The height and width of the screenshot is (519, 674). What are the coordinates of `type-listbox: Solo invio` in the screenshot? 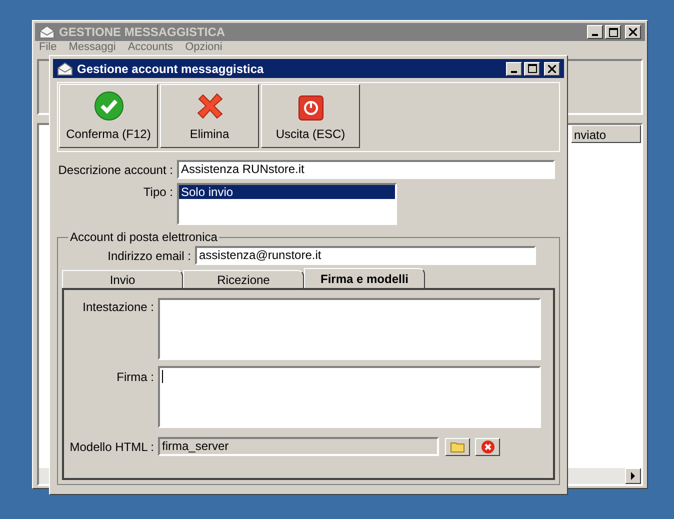 It's located at (287, 204).